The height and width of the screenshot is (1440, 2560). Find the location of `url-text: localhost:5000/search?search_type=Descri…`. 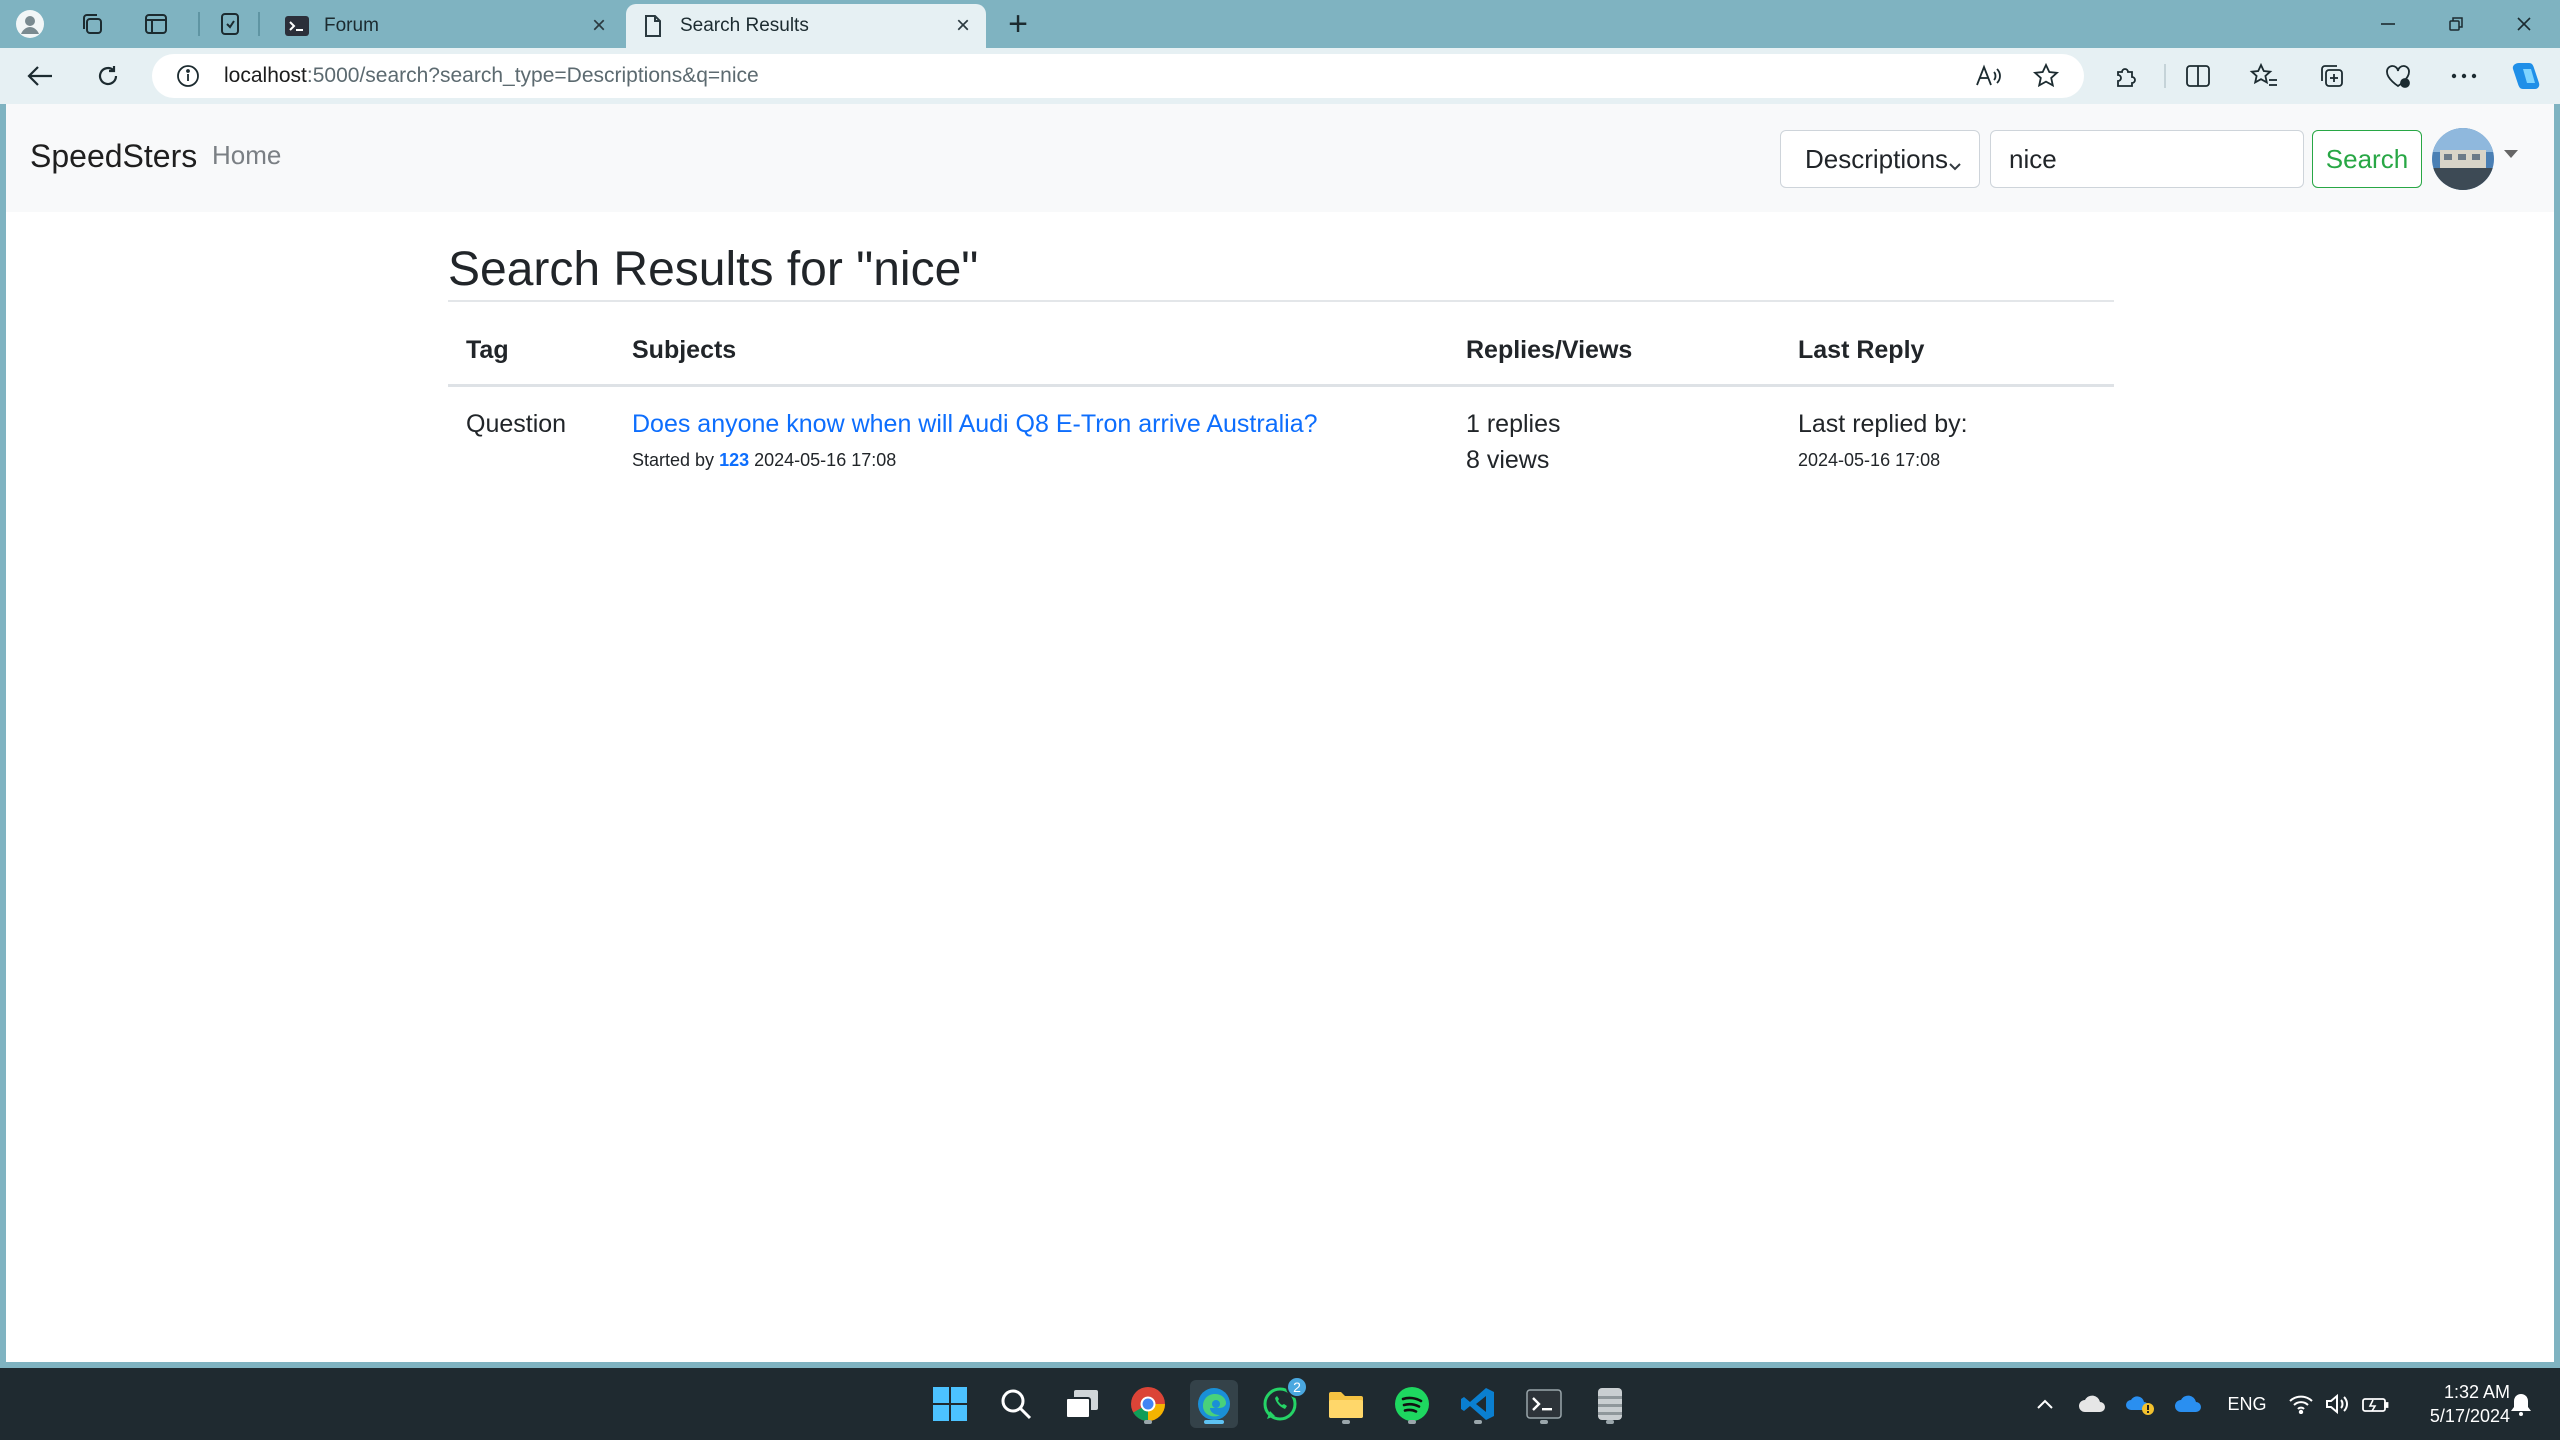

url-text: localhost:5000/search?search_type=Descri… is located at coordinates (491, 76).